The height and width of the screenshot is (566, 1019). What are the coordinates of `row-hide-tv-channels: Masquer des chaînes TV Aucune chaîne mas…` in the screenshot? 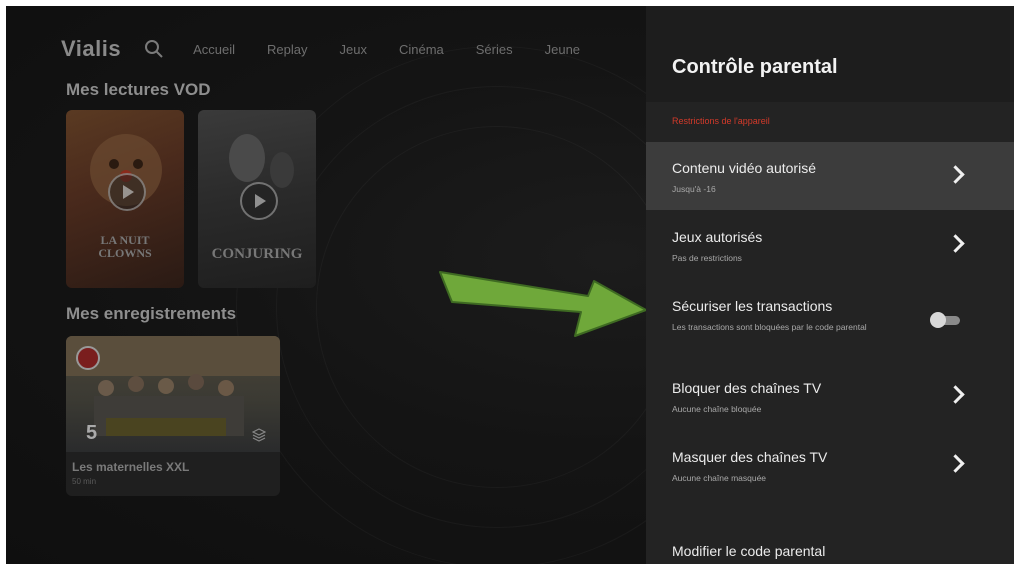 It's located at (830, 465).